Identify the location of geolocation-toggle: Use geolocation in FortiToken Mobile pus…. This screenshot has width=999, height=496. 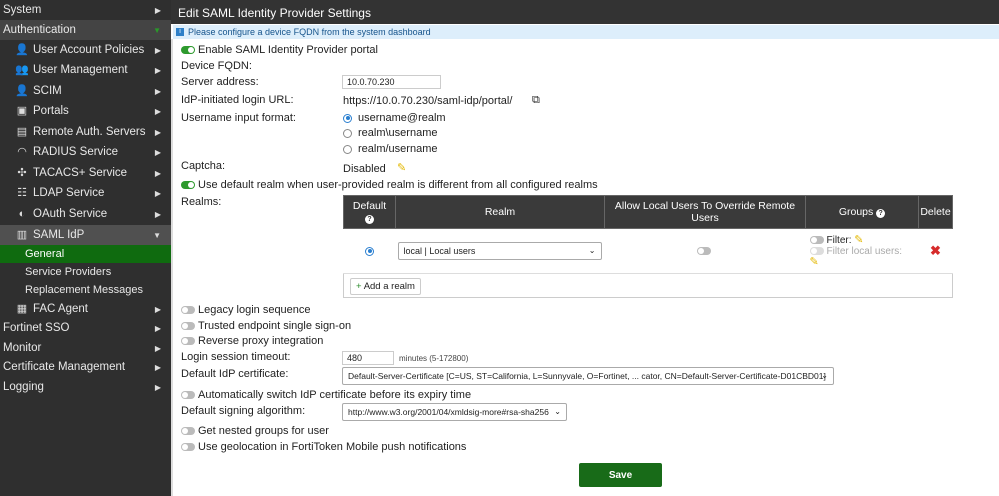
(323, 447).